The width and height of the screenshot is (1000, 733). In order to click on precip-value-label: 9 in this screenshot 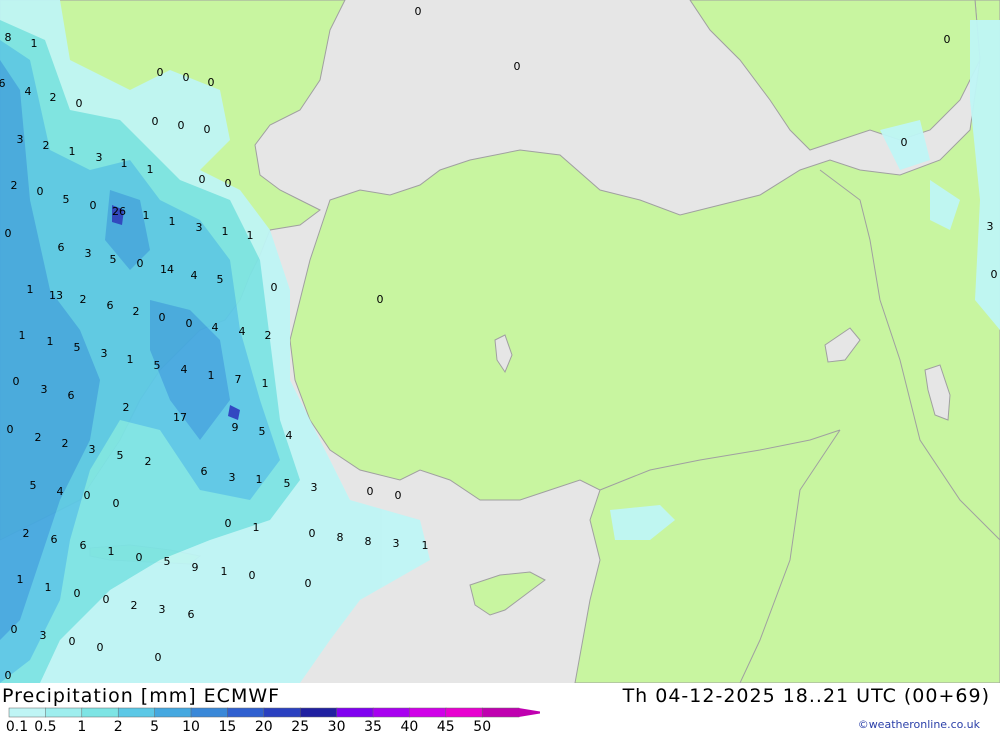, I will do `click(235, 427)`.